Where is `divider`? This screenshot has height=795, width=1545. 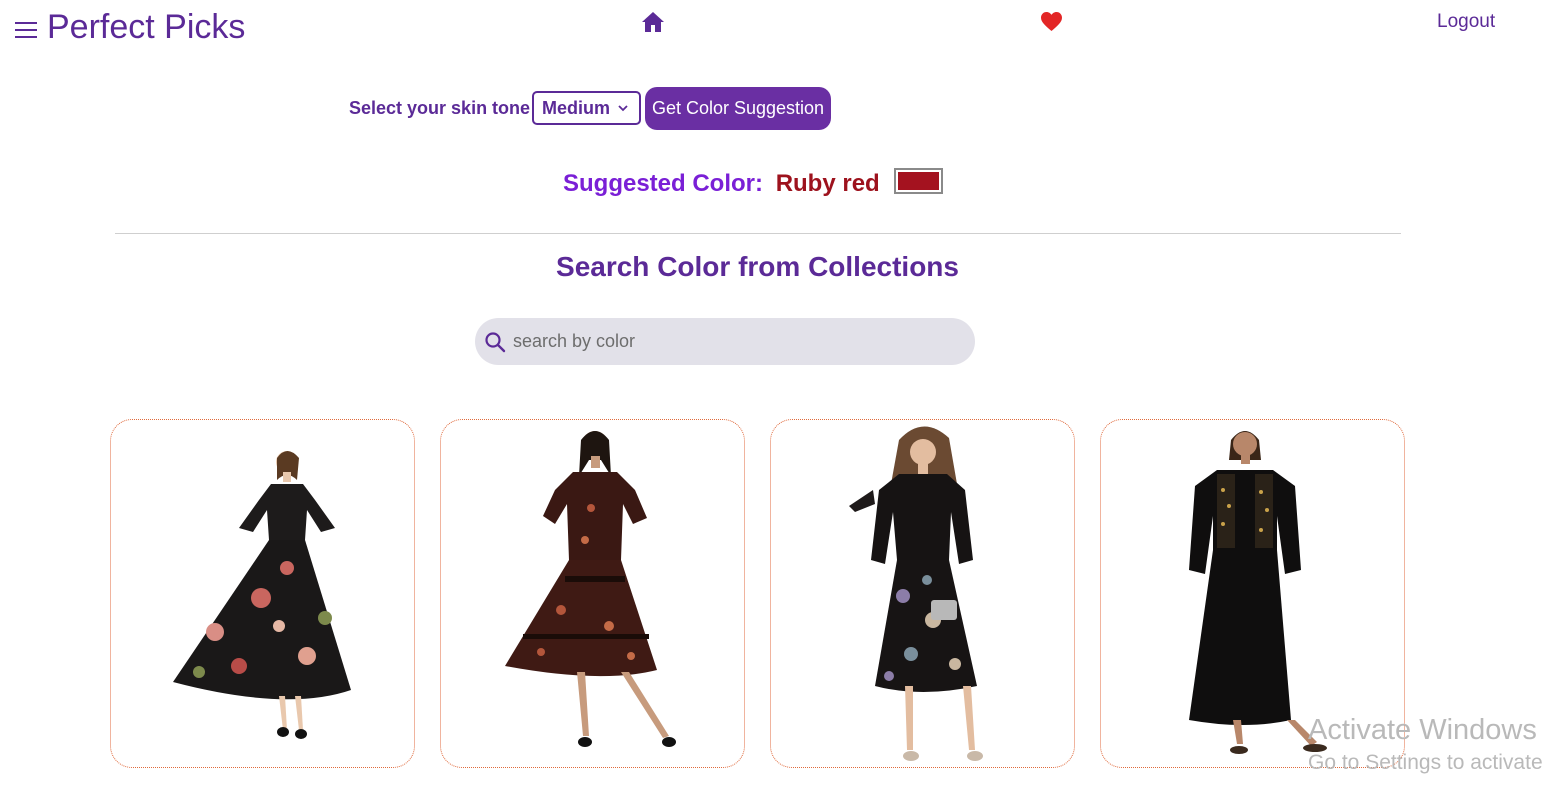
divider is located at coordinates (758, 233).